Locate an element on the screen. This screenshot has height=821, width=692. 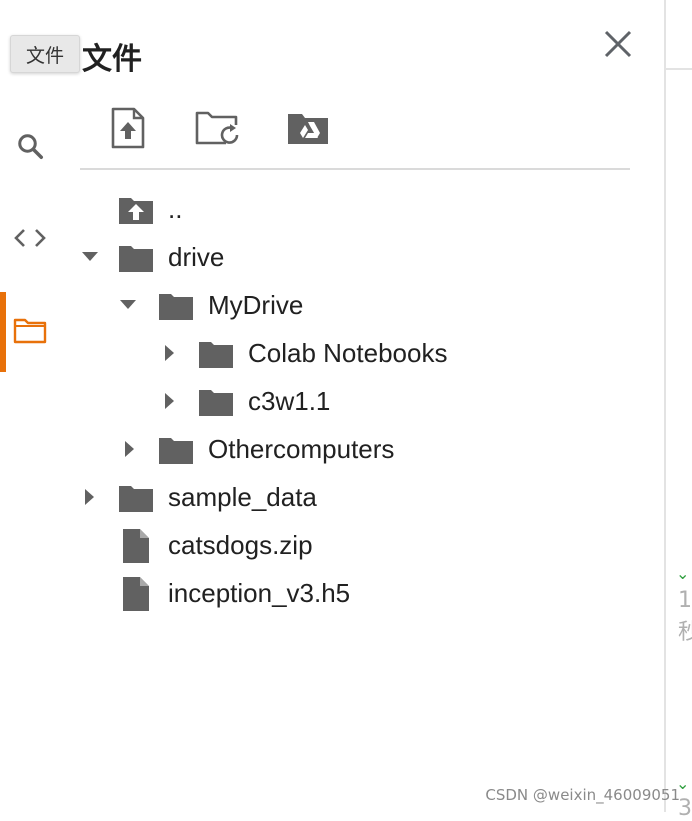
upload-button is located at coordinates (128, 130).